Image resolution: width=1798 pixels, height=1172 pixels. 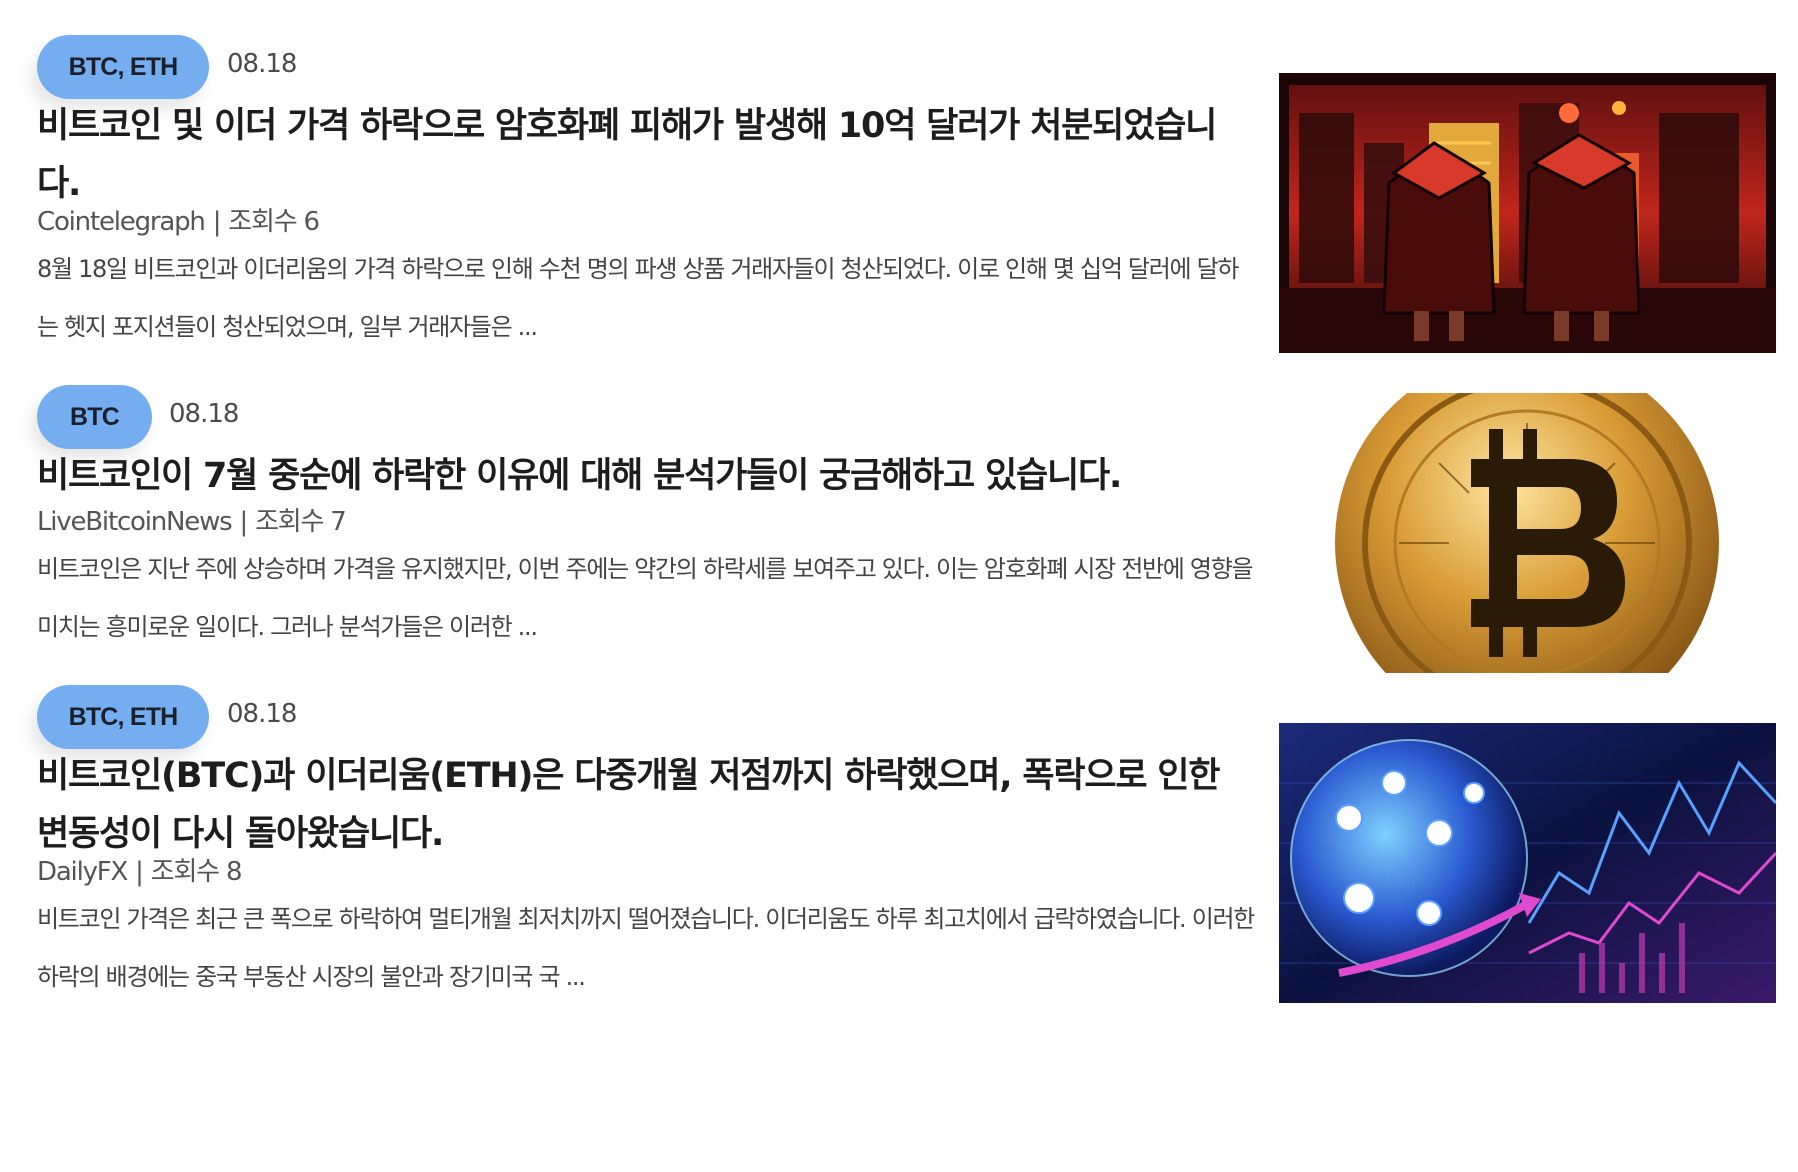 What do you see at coordinates (94, 417) in the screenshot?
I see `coin-tag: BTC` at bounding box center [94, 417].